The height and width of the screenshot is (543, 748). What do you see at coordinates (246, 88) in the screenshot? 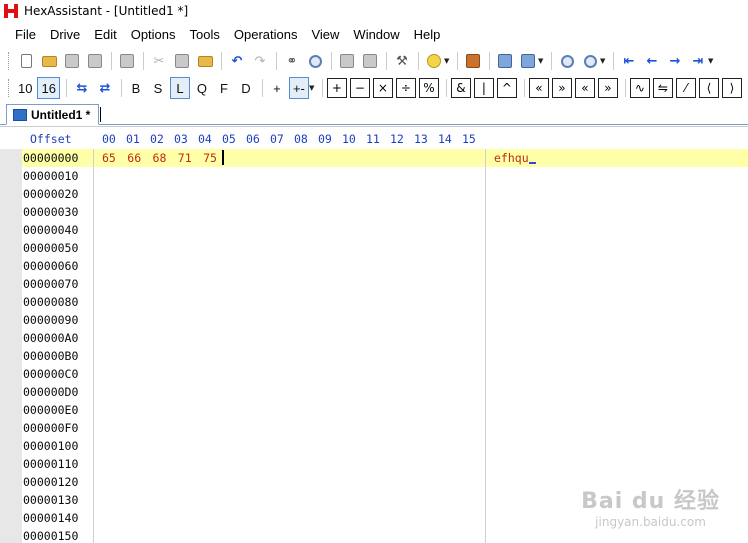
I see `size-double-button: D` at bounding box center [246, 88].